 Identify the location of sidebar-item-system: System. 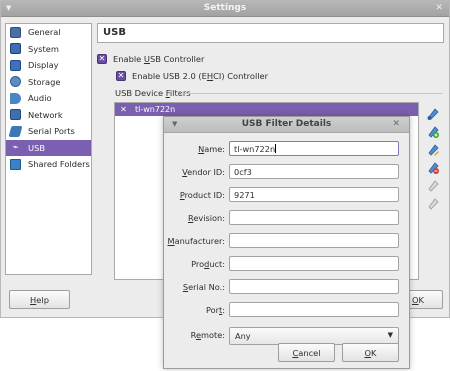
(48, 49).